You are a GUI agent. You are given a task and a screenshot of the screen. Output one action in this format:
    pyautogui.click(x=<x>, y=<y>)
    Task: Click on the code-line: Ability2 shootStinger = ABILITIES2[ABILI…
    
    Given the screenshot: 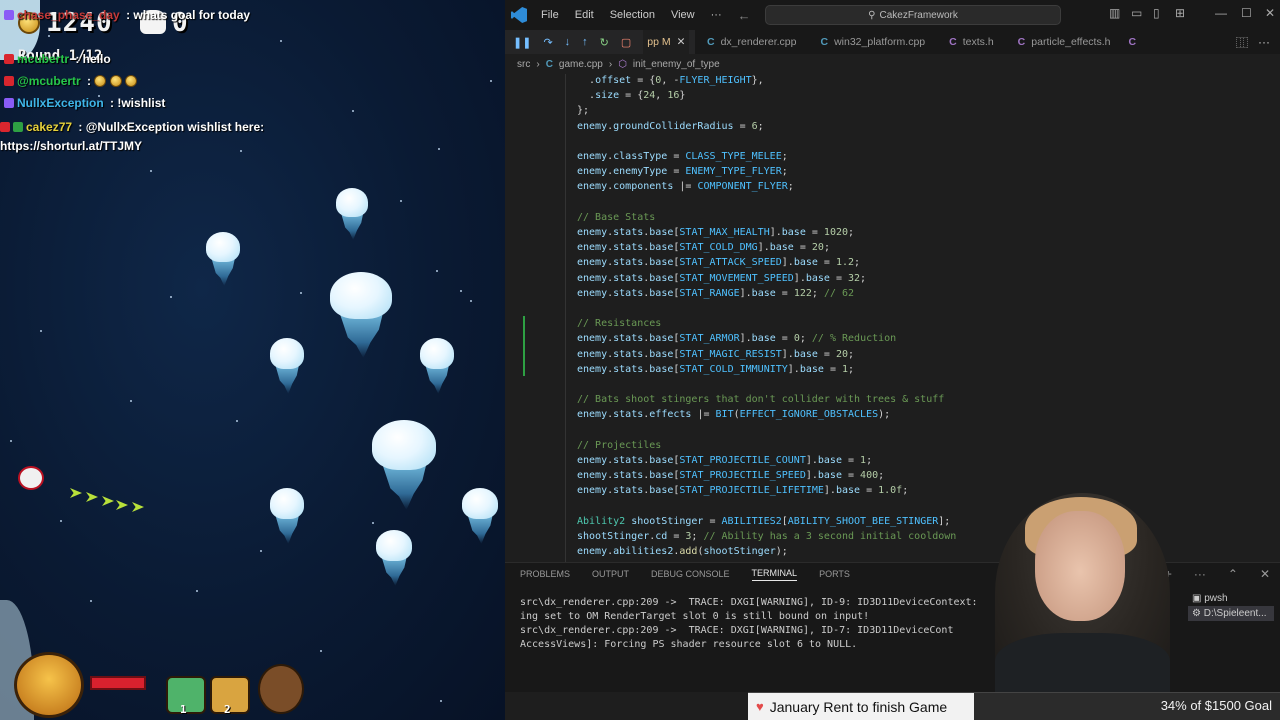 What is the action you would take?
    pyautogui.click(x=763, y=523)
    